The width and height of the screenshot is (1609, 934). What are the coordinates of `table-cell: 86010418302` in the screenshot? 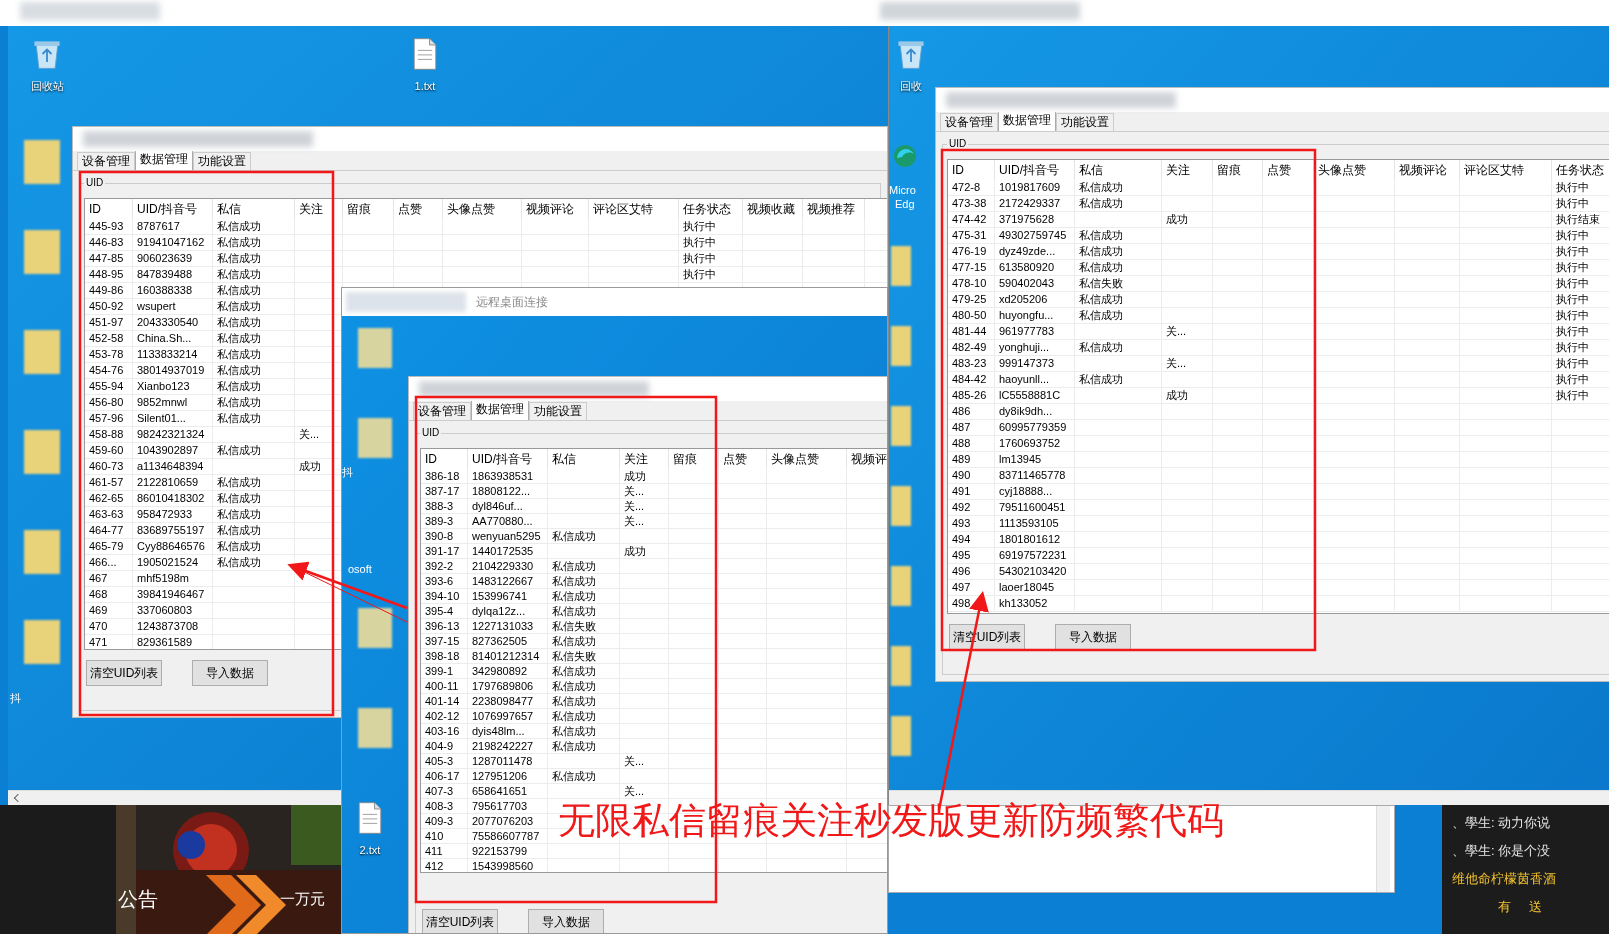 It's located at (173, 498).